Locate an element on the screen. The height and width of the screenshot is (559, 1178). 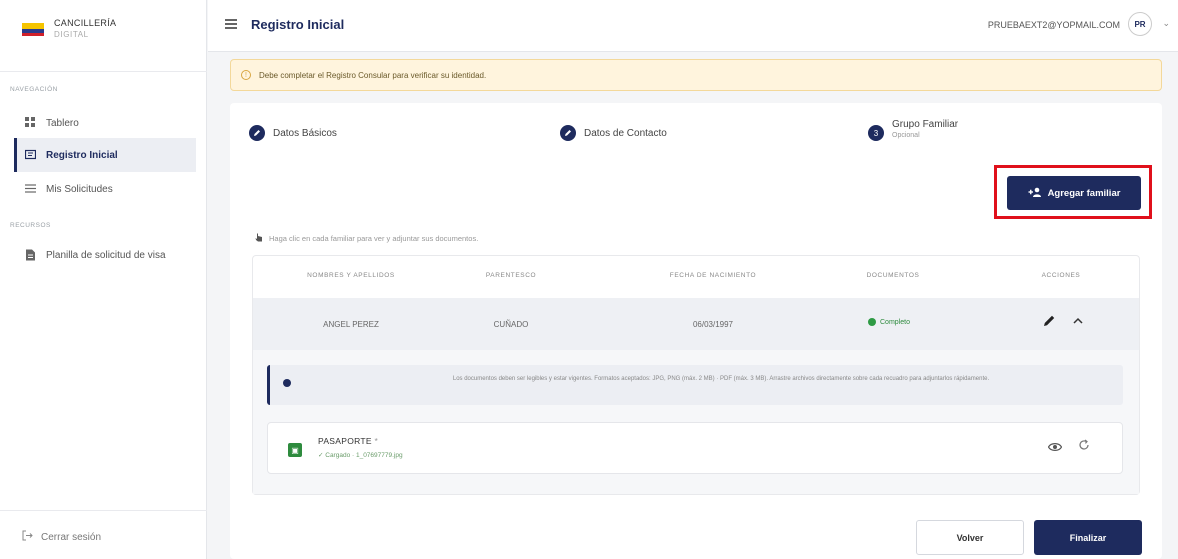
step-datos-basicos: Datos Básicos is located at coordinates (293, 133).